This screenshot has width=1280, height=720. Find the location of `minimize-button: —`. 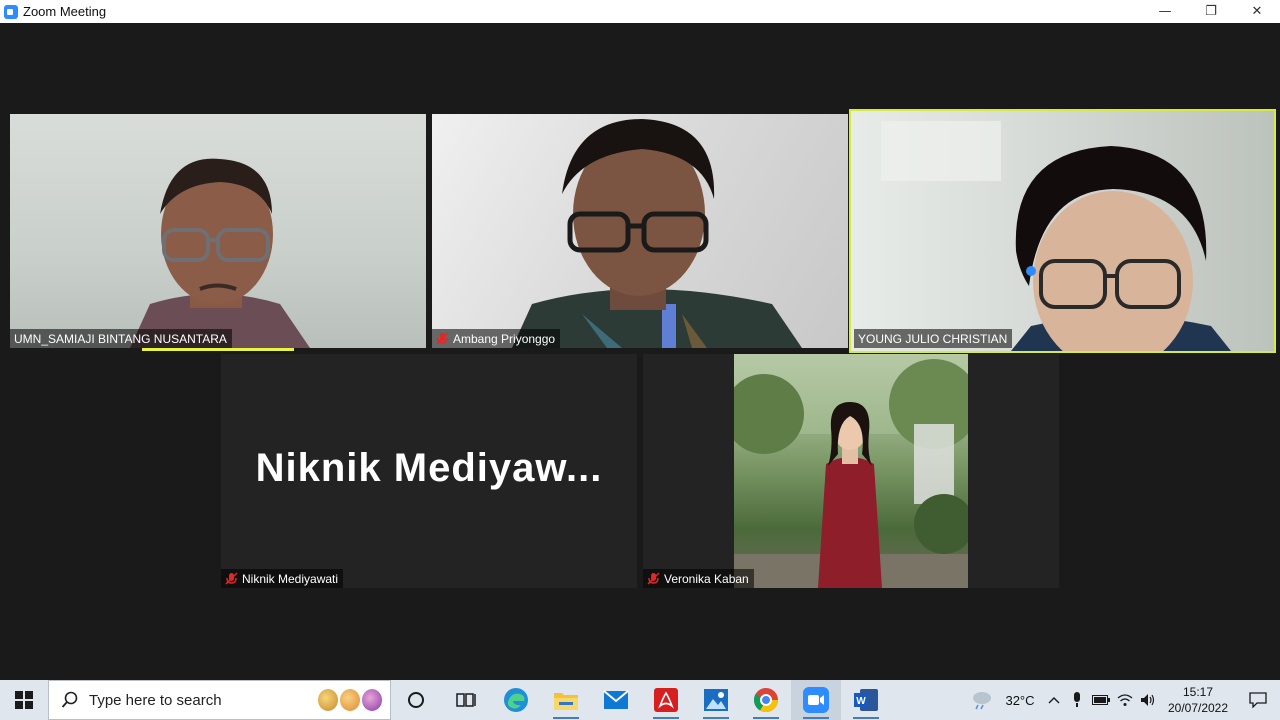

minimize-button: — is located at coordinates (1165, 11).